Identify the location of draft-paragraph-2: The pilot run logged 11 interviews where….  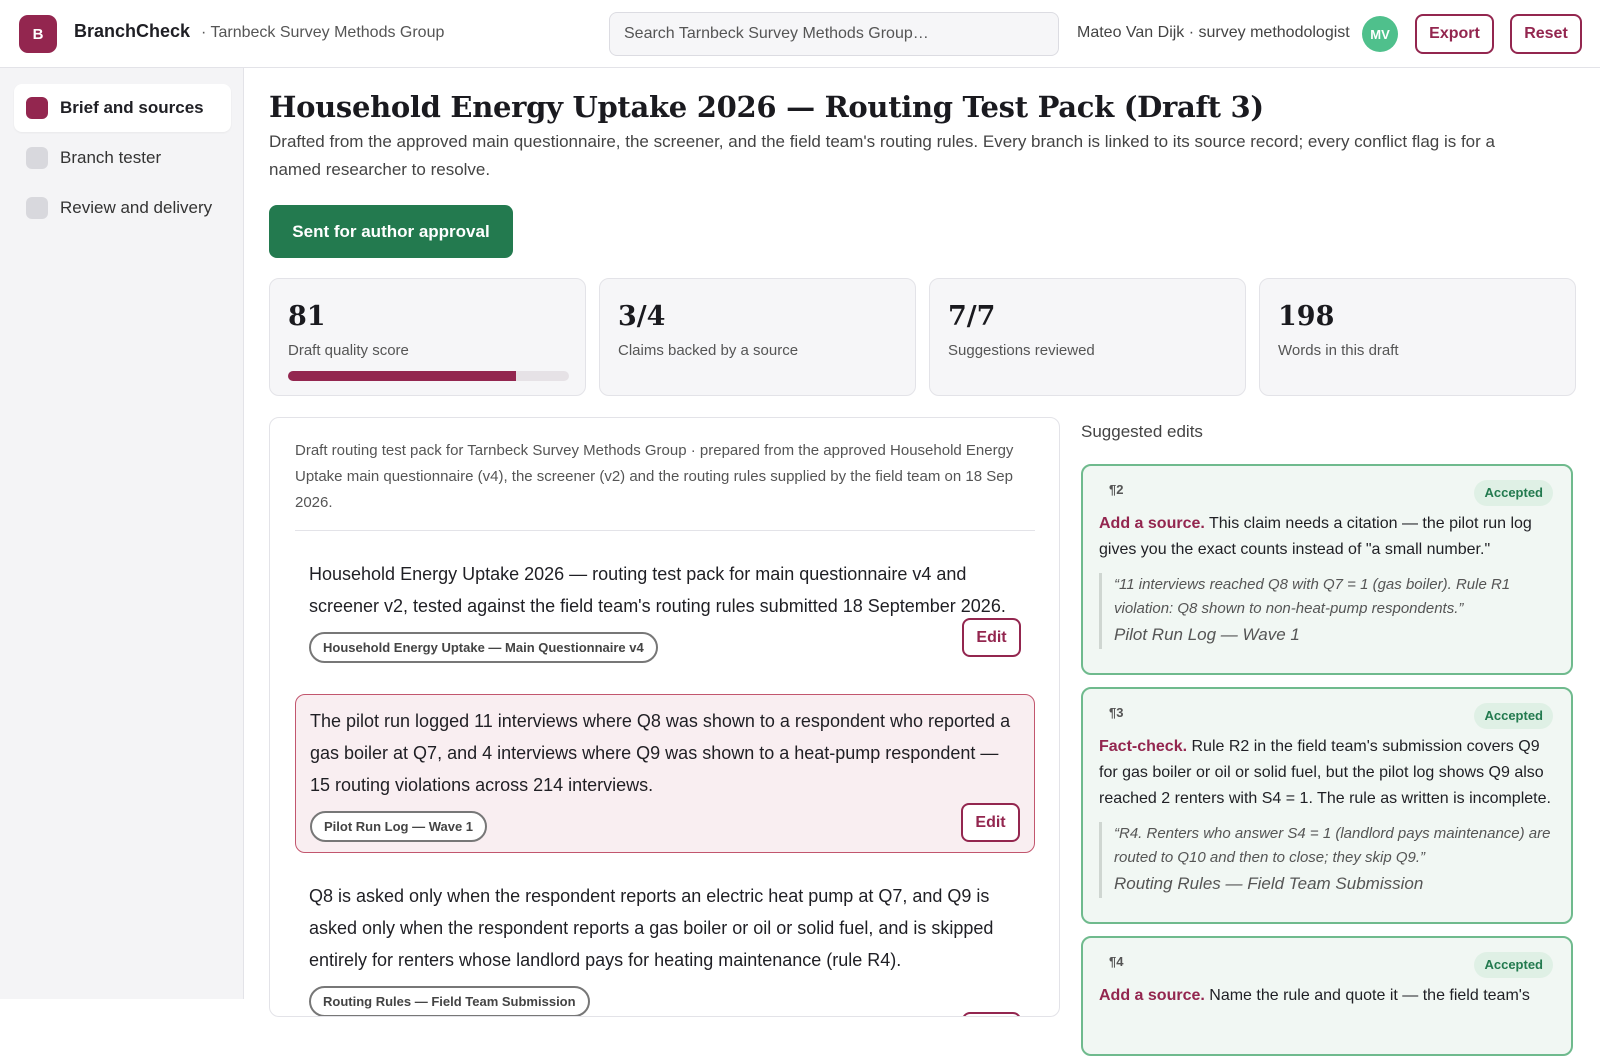
(665, 773).